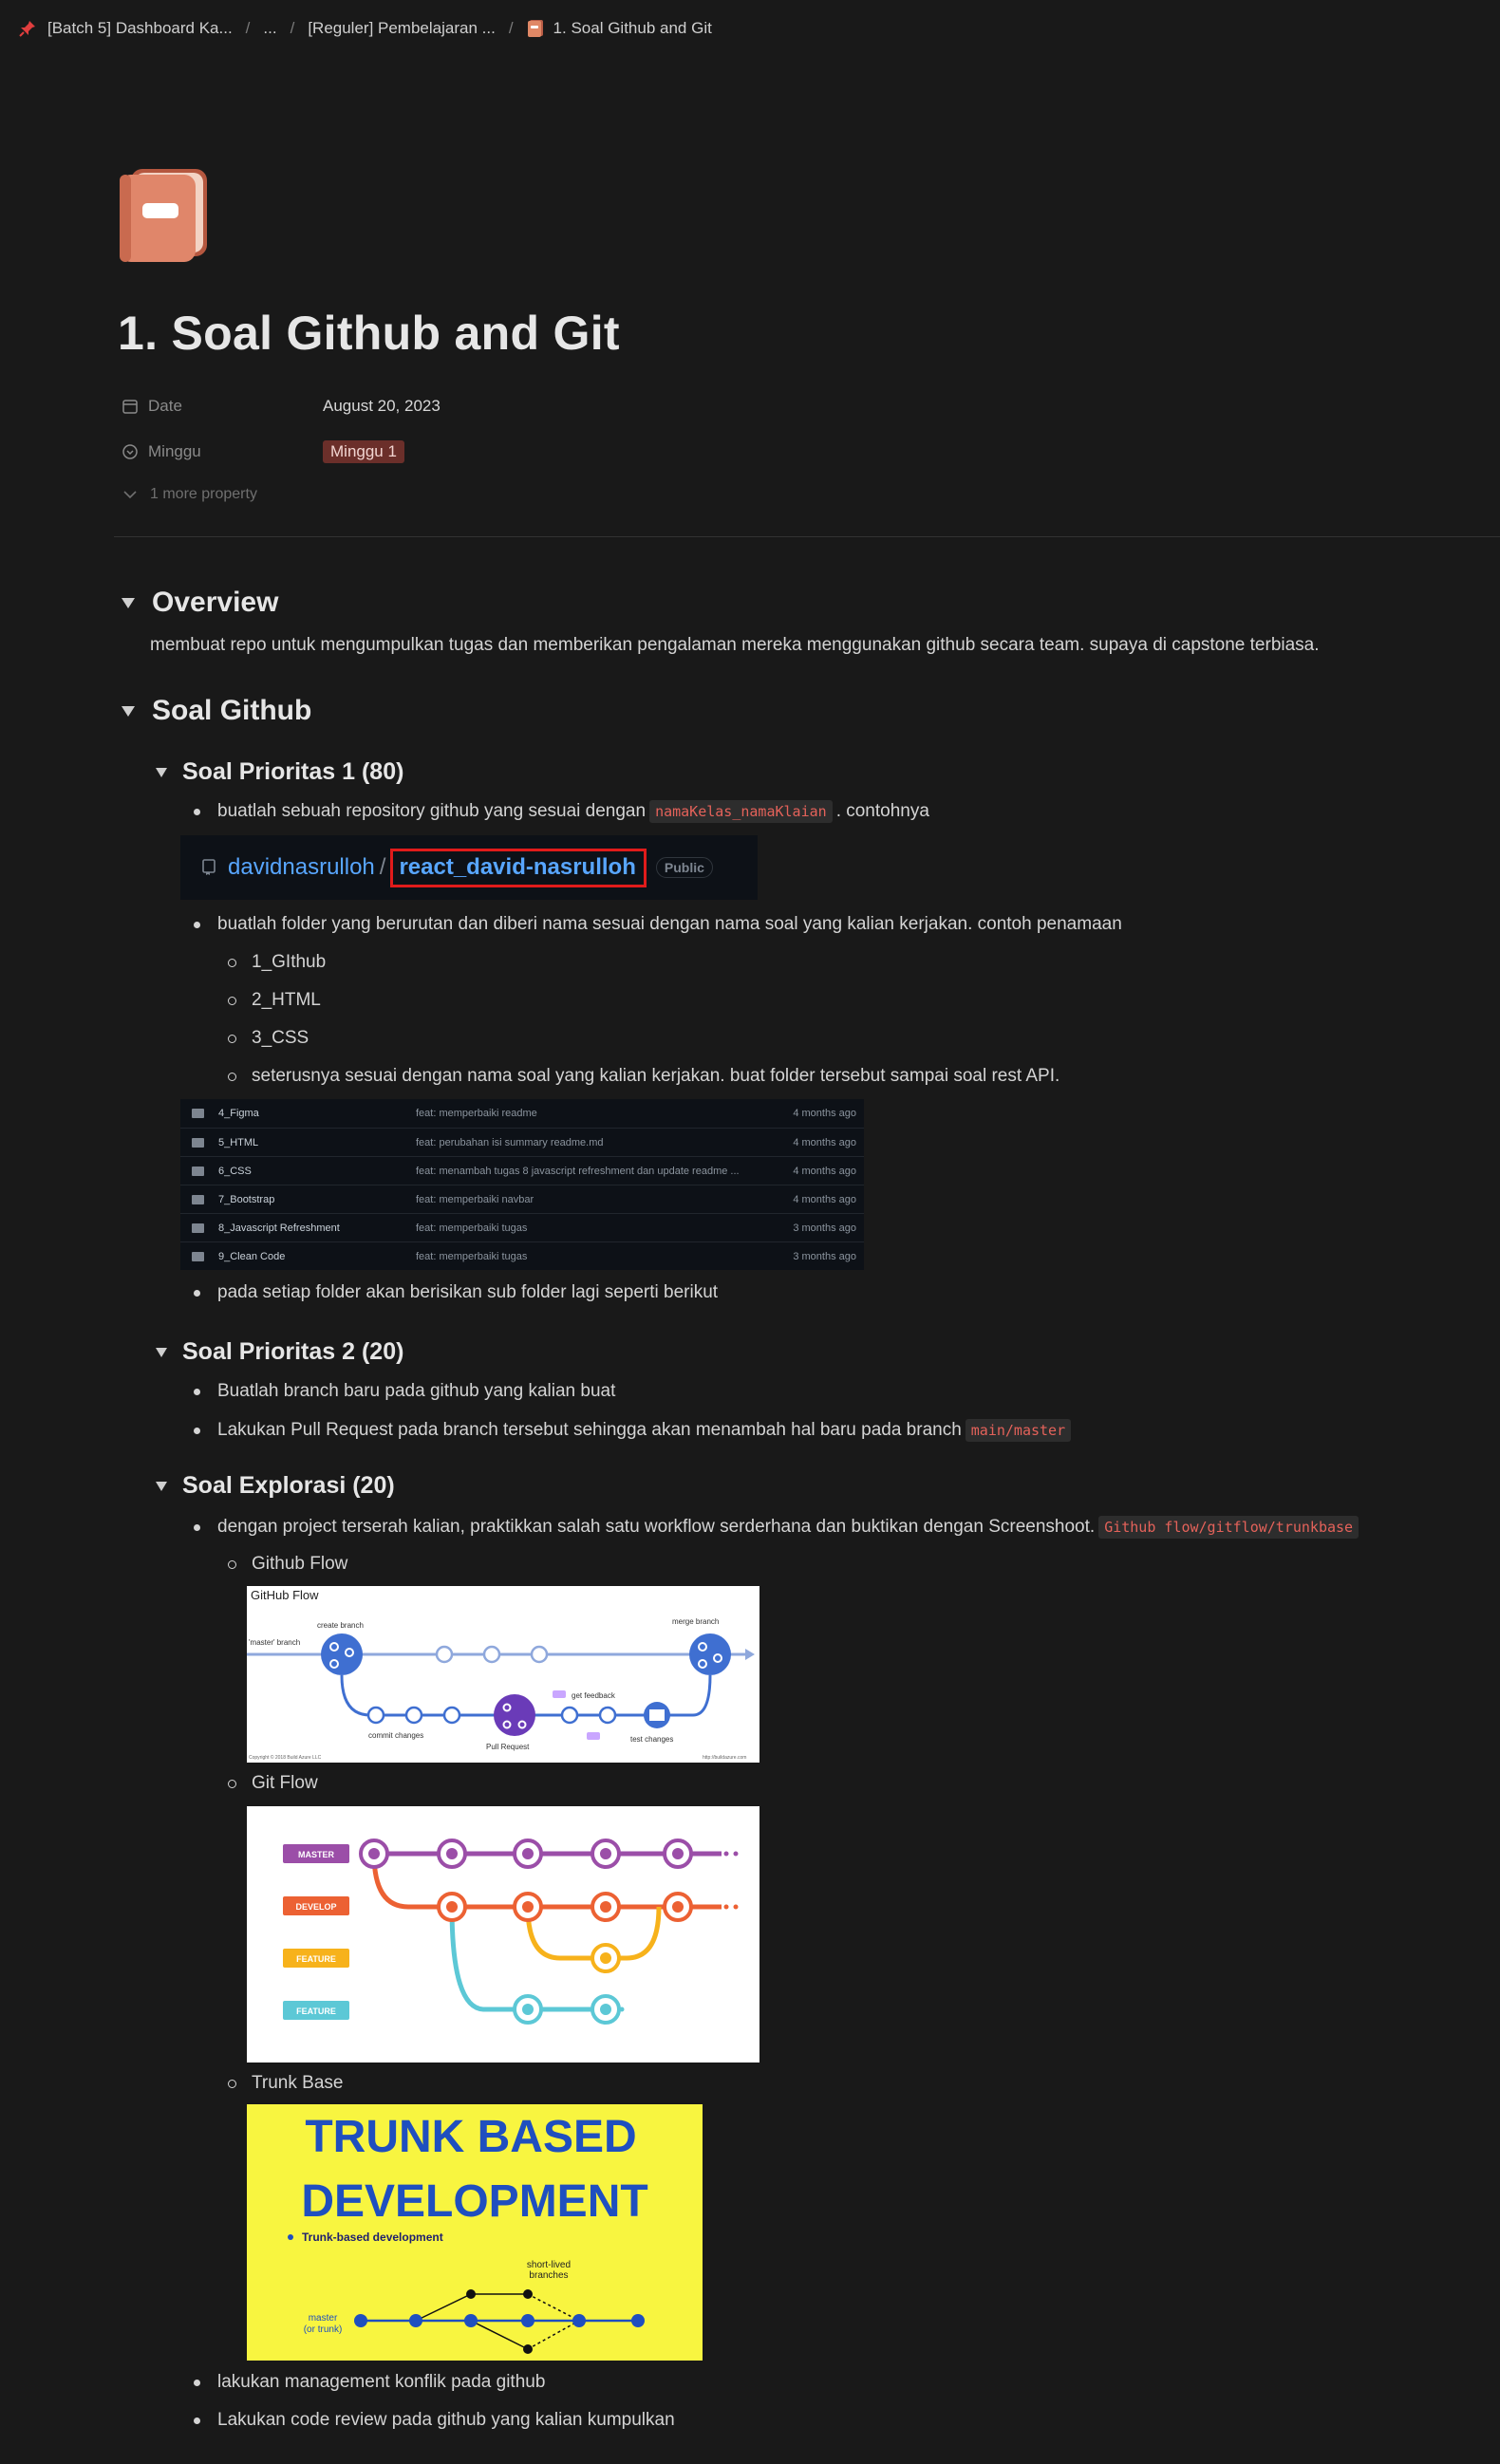  Describe the element at coordinates (684, 868) in the screenshot. I see `repo-public-badge: Public` at that location.